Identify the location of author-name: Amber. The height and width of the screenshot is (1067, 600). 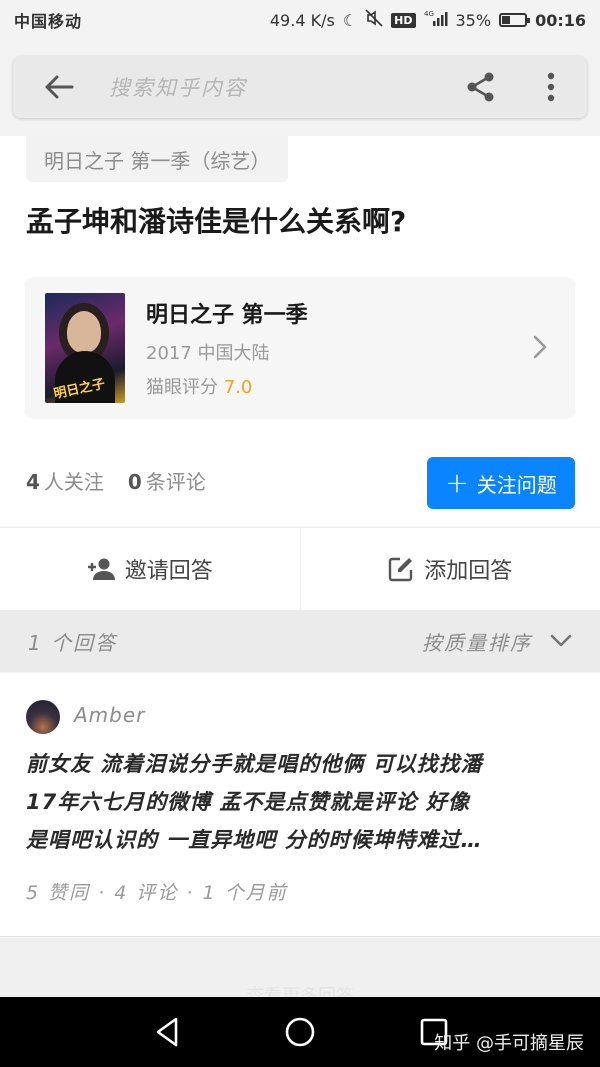
(109, 715).